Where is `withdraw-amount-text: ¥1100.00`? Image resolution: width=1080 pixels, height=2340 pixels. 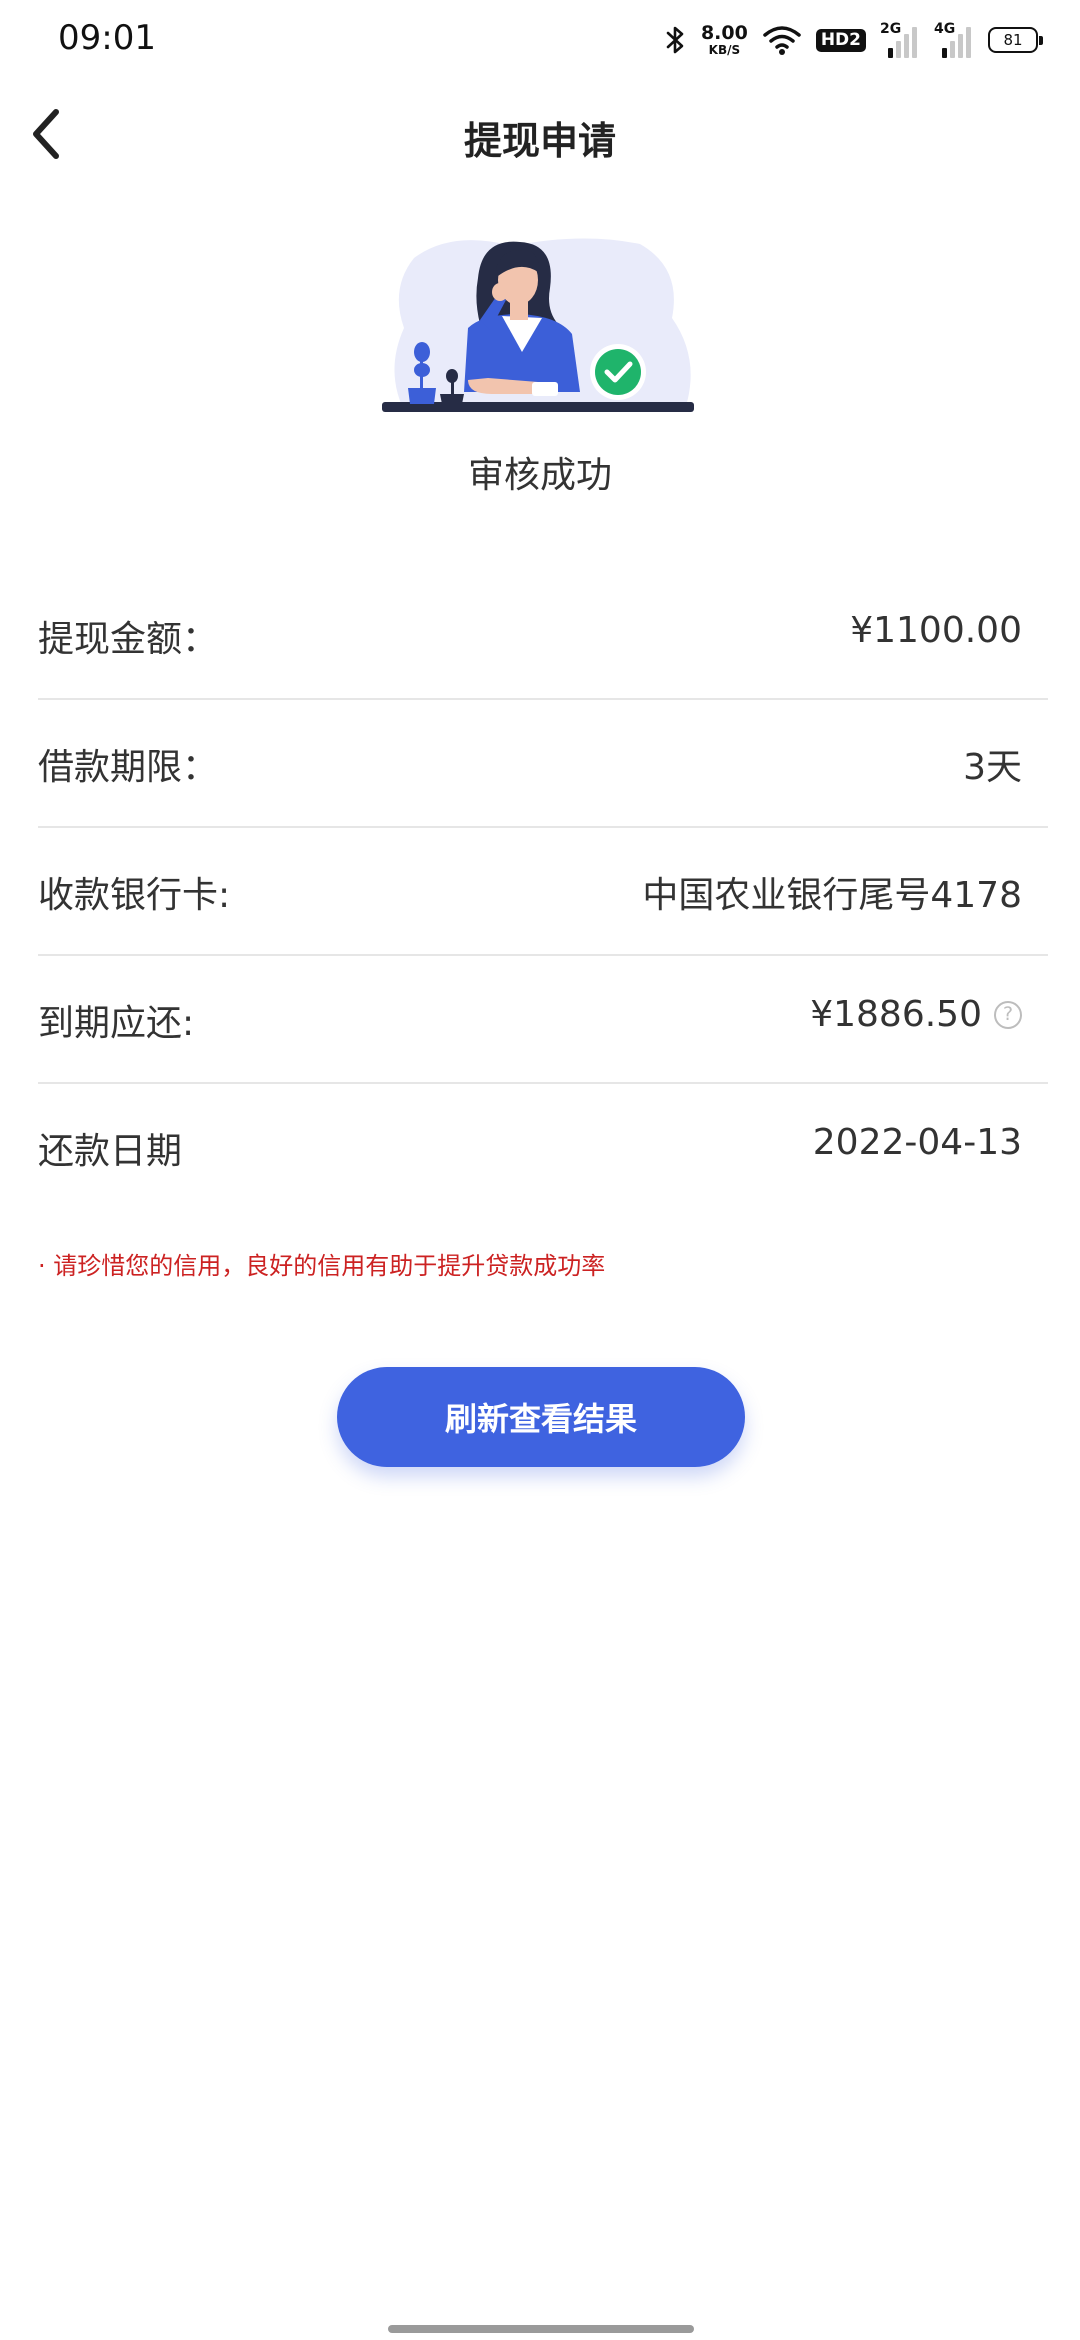
withdraw-amount-text: ¥1100.00 is located at coordinates (936, 630).